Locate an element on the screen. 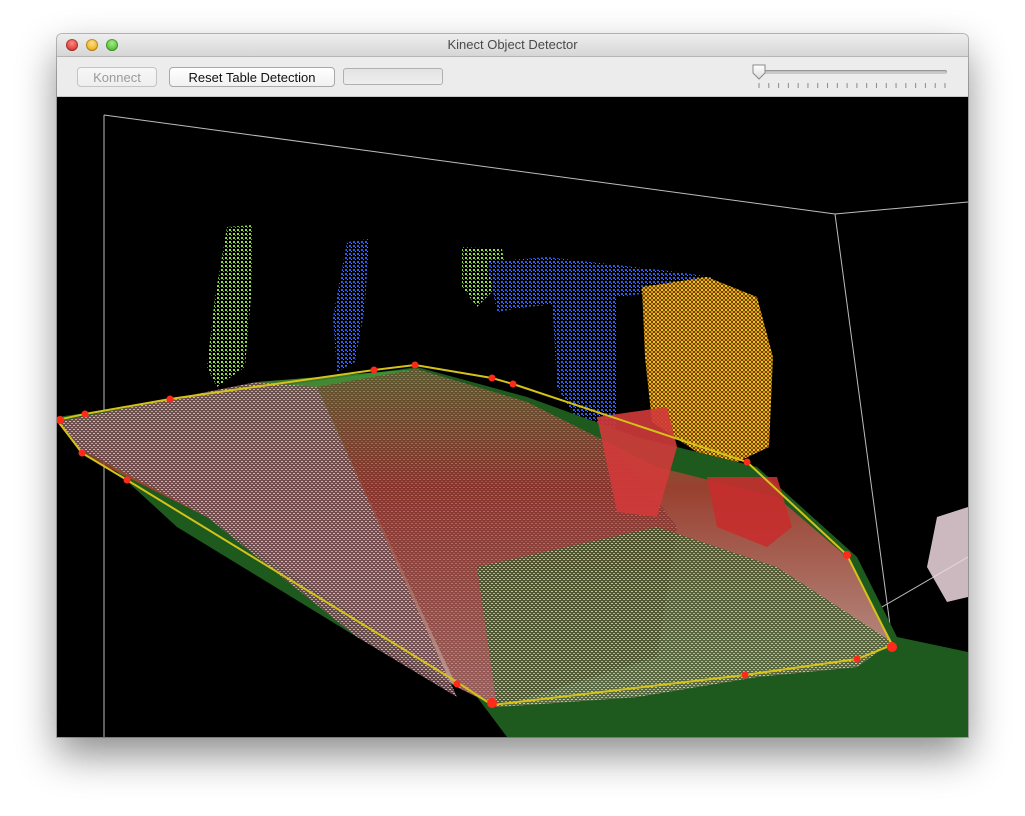  toolbar: Konnect Reset Table Detection is located at coordinates (512, 77).